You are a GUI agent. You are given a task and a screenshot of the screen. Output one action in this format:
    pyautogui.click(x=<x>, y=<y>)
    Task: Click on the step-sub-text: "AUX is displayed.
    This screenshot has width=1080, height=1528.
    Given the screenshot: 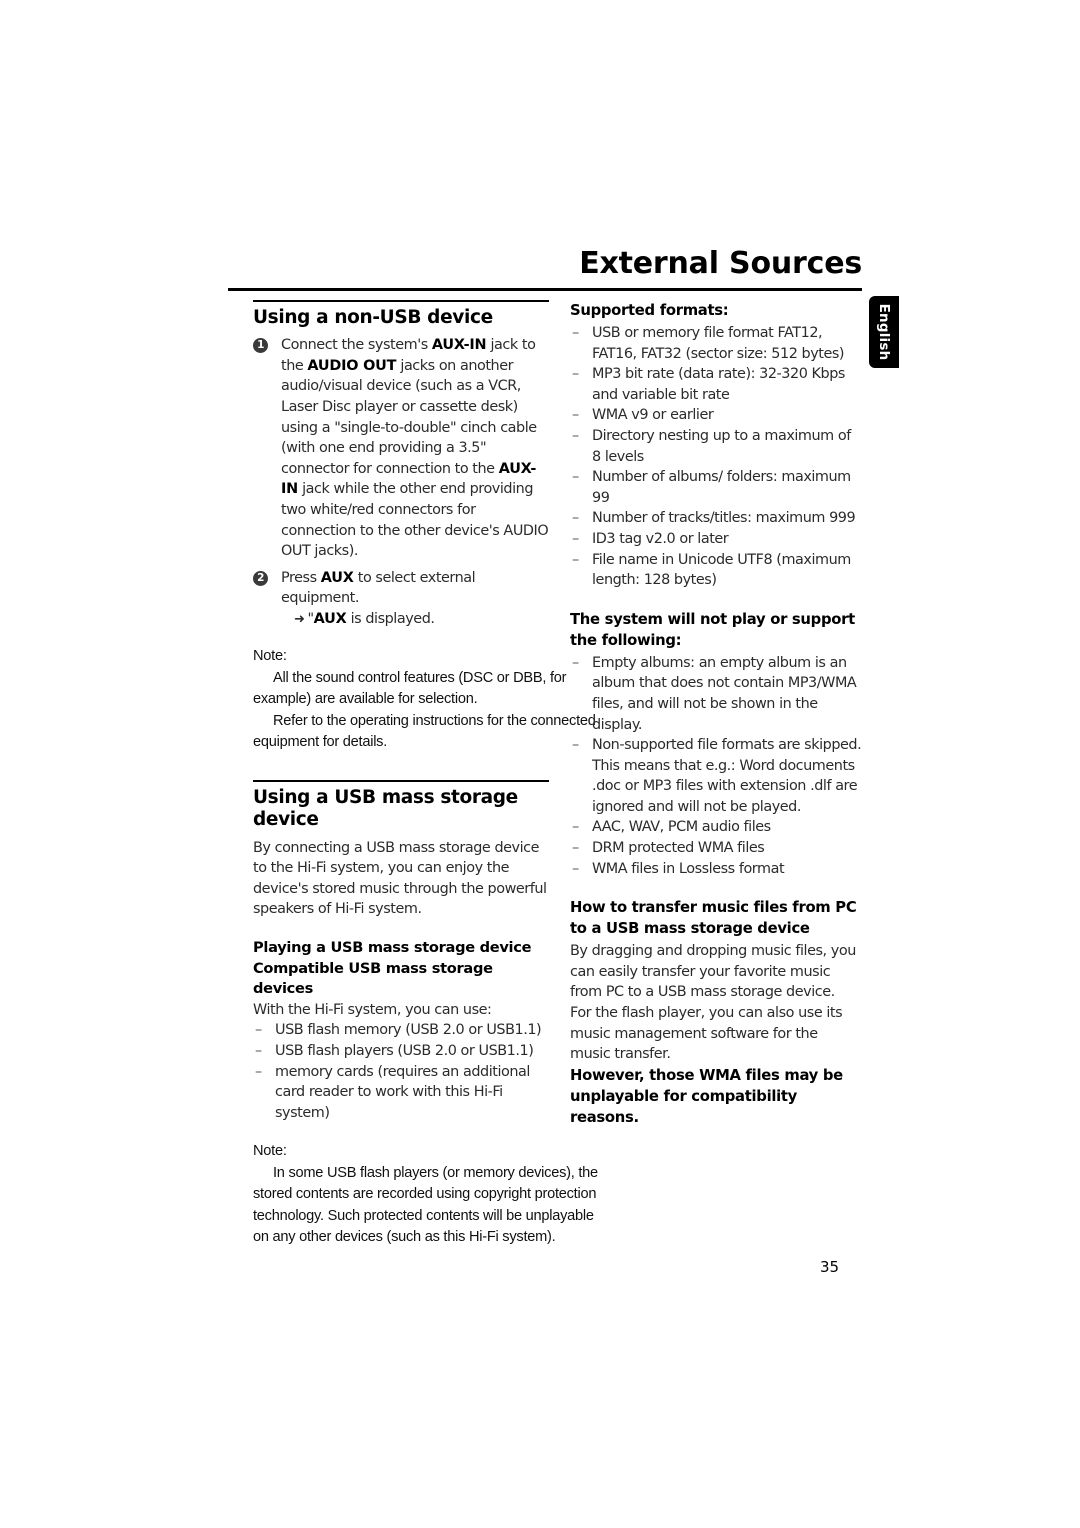 What is the action you would take?
    pyautogui.click(x=371, y=618)
    